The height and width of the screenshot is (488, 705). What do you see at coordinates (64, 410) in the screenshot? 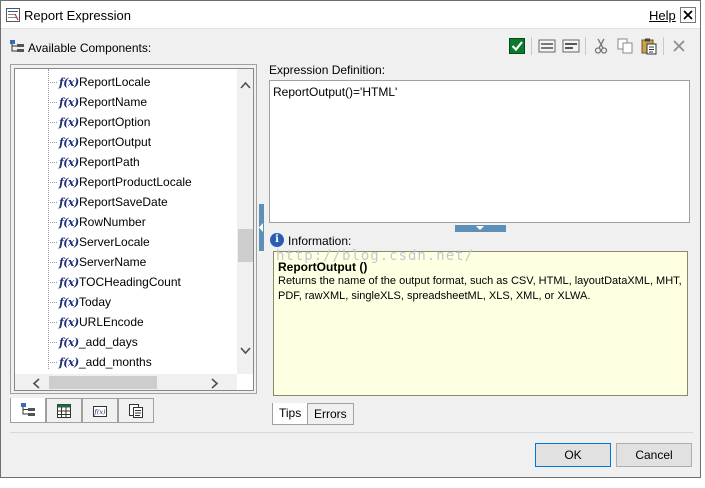
I see `tab-data-items` at bounding box center [64, 410].